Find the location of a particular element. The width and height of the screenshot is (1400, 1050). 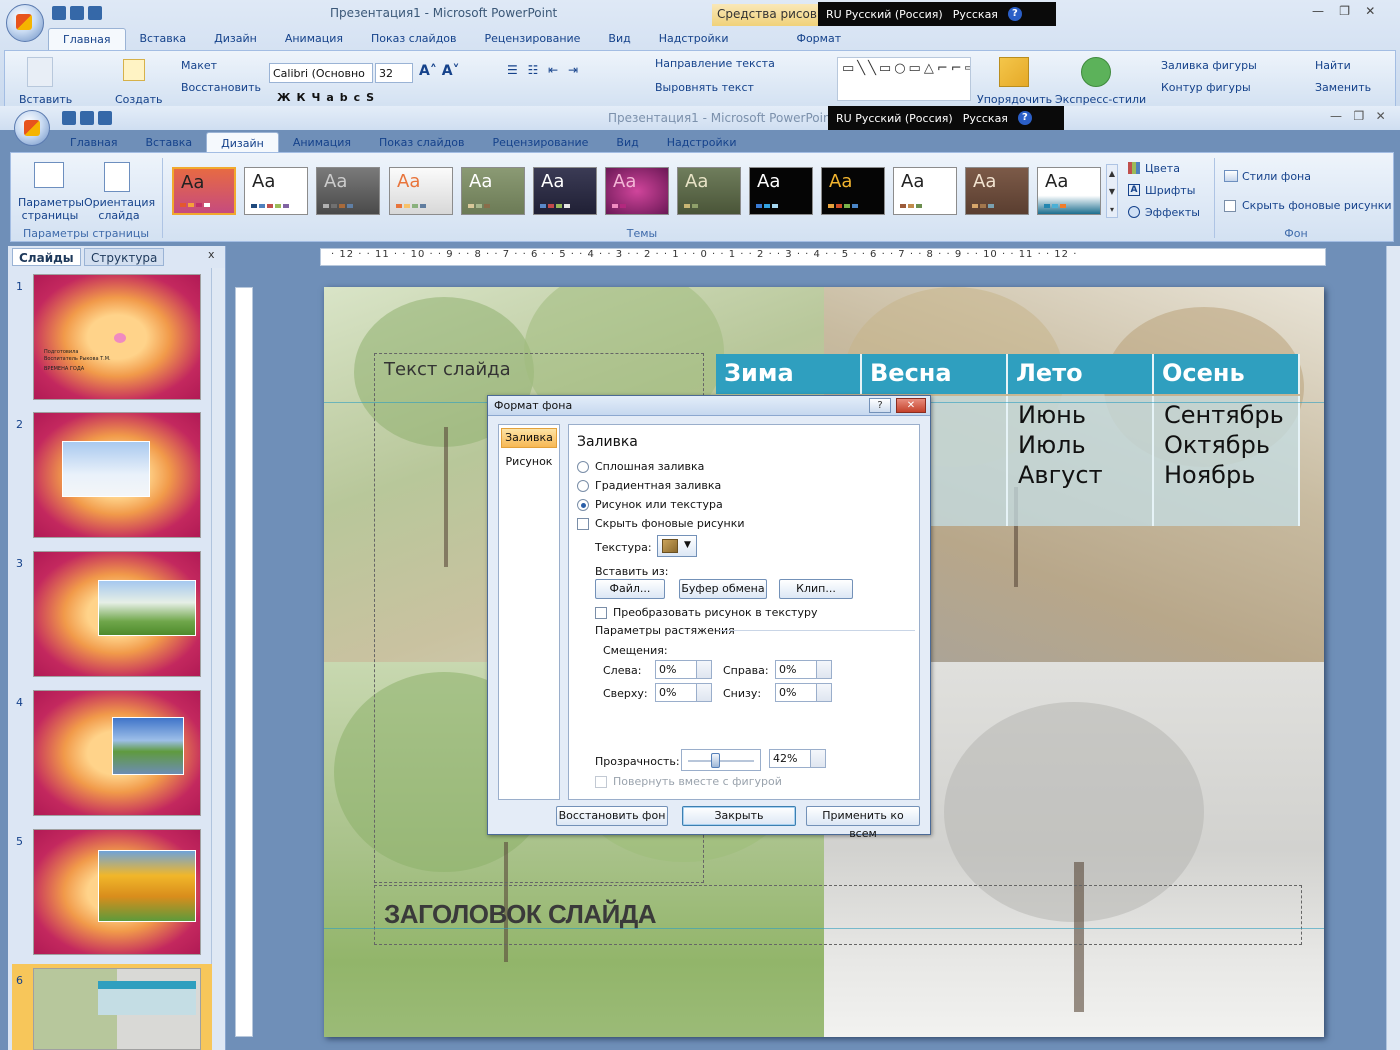

back-tab-slideshow: Показ слайдов is located at coordinates (414, 39).